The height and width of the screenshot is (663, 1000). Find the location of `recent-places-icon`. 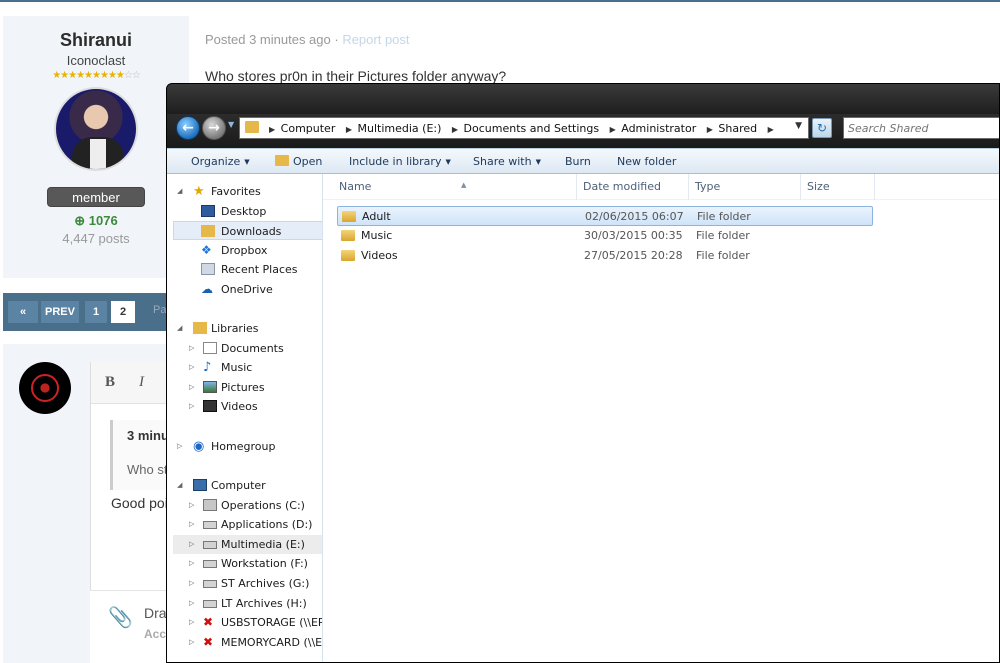

recent-places-icon is located at coordinates (208, 269).